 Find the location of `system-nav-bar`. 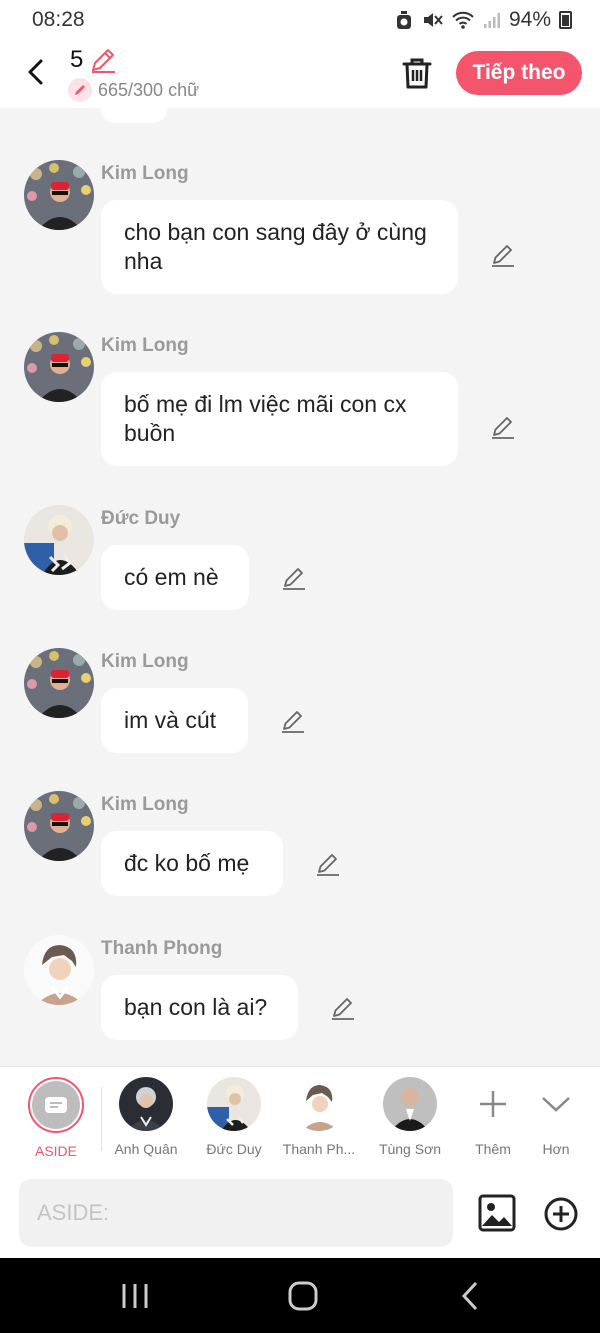

system-nav-bar is located at coordinates (300, 1295).